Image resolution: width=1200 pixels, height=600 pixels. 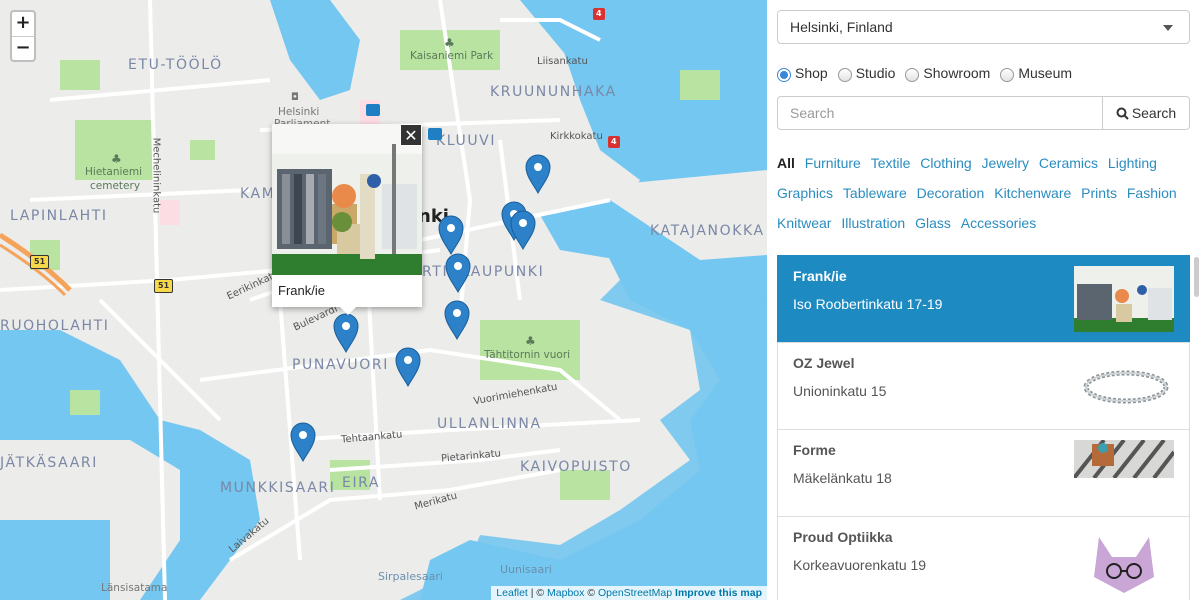 What do you see at coordinates (842, 478) in the screenshot?
I see `place-address: Mäkelänkatu 18` at bounding box center [842, 478].